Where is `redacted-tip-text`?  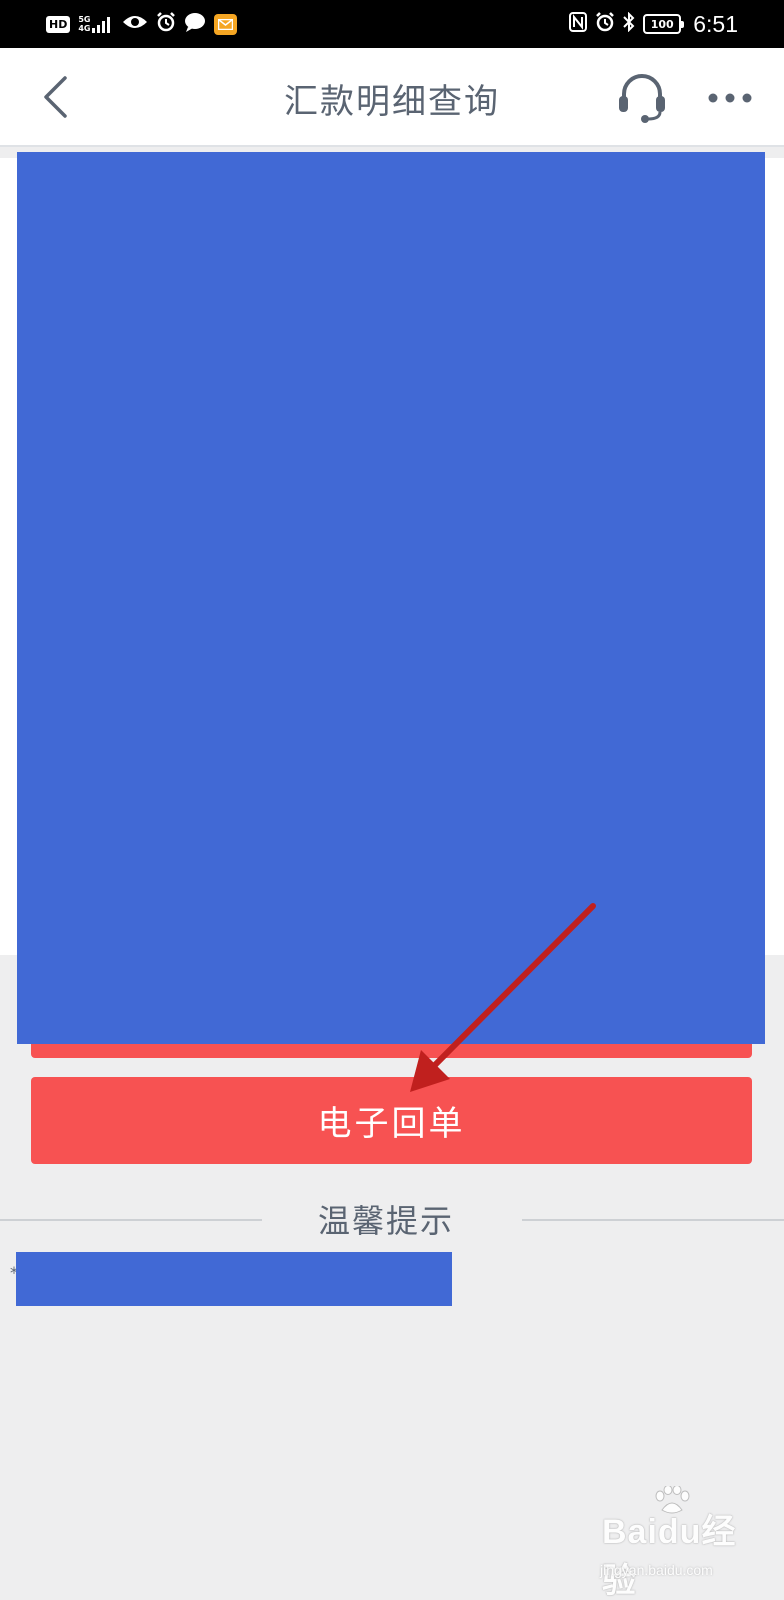
redacted-tip-text is located at coordinates (234, 1279).